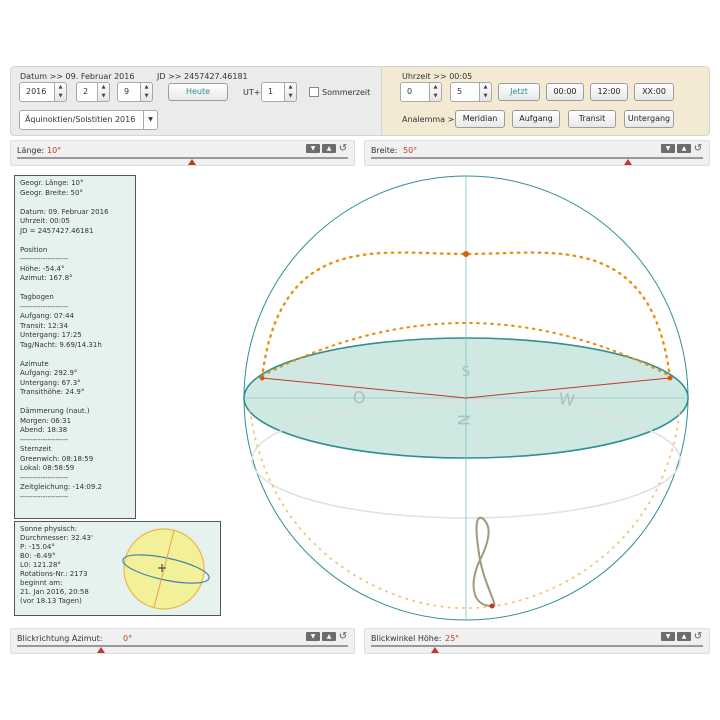  What do you see at coordinates (466, 254) in the screenshot?
I see `transit-point` at bounding box center [466, 254].